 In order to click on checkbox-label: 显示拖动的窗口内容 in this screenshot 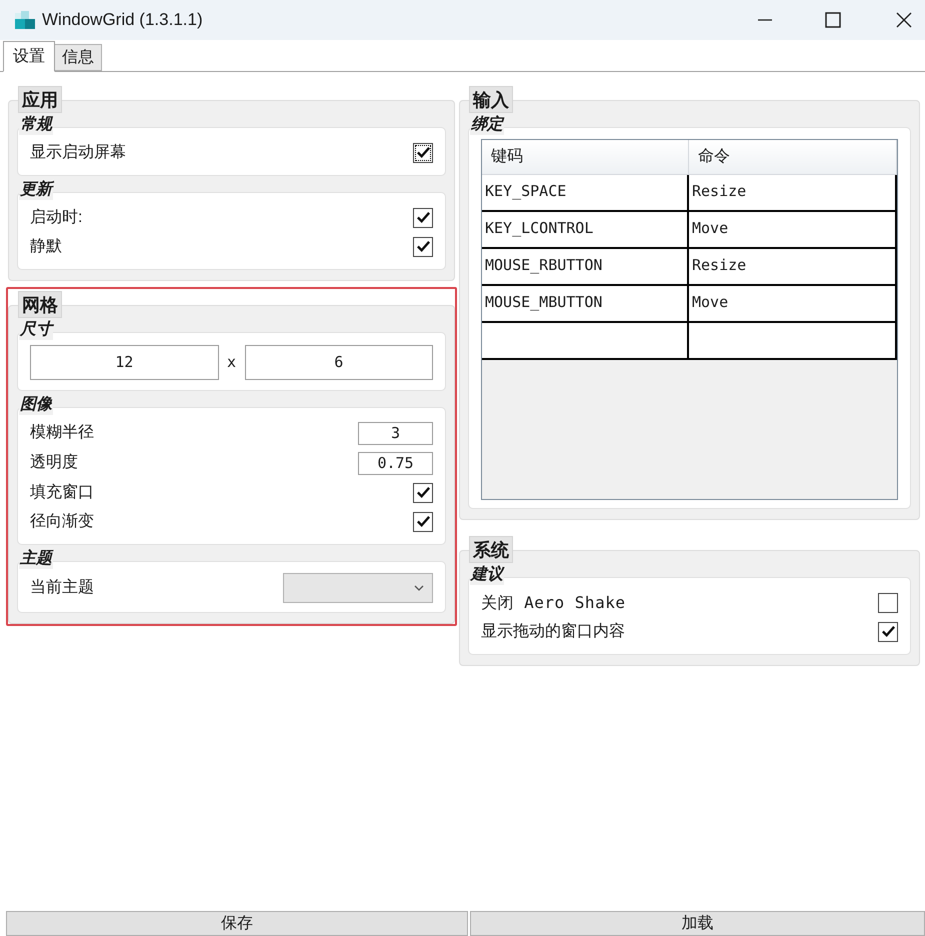, I will do `click(553, 632)`.